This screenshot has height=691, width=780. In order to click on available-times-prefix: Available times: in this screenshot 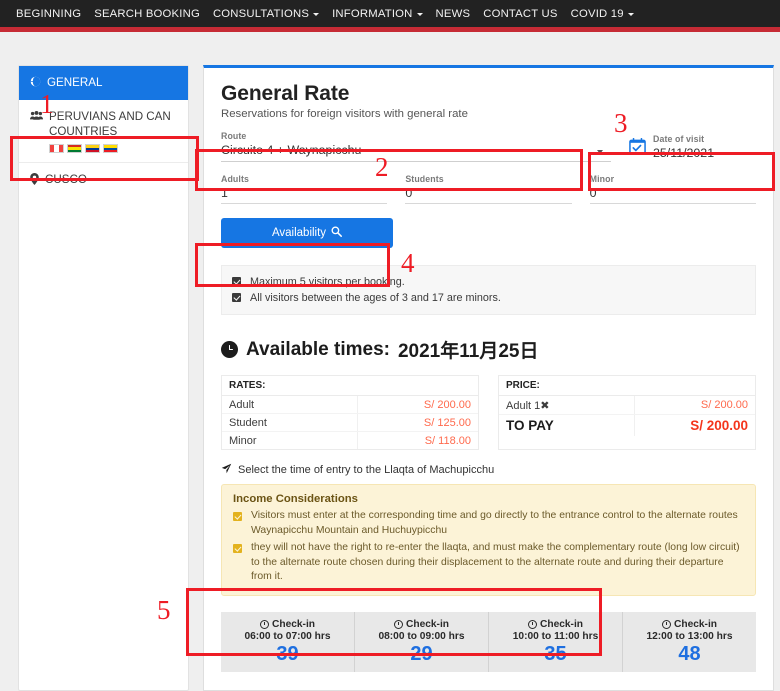, I will do `click(318, 349)`.